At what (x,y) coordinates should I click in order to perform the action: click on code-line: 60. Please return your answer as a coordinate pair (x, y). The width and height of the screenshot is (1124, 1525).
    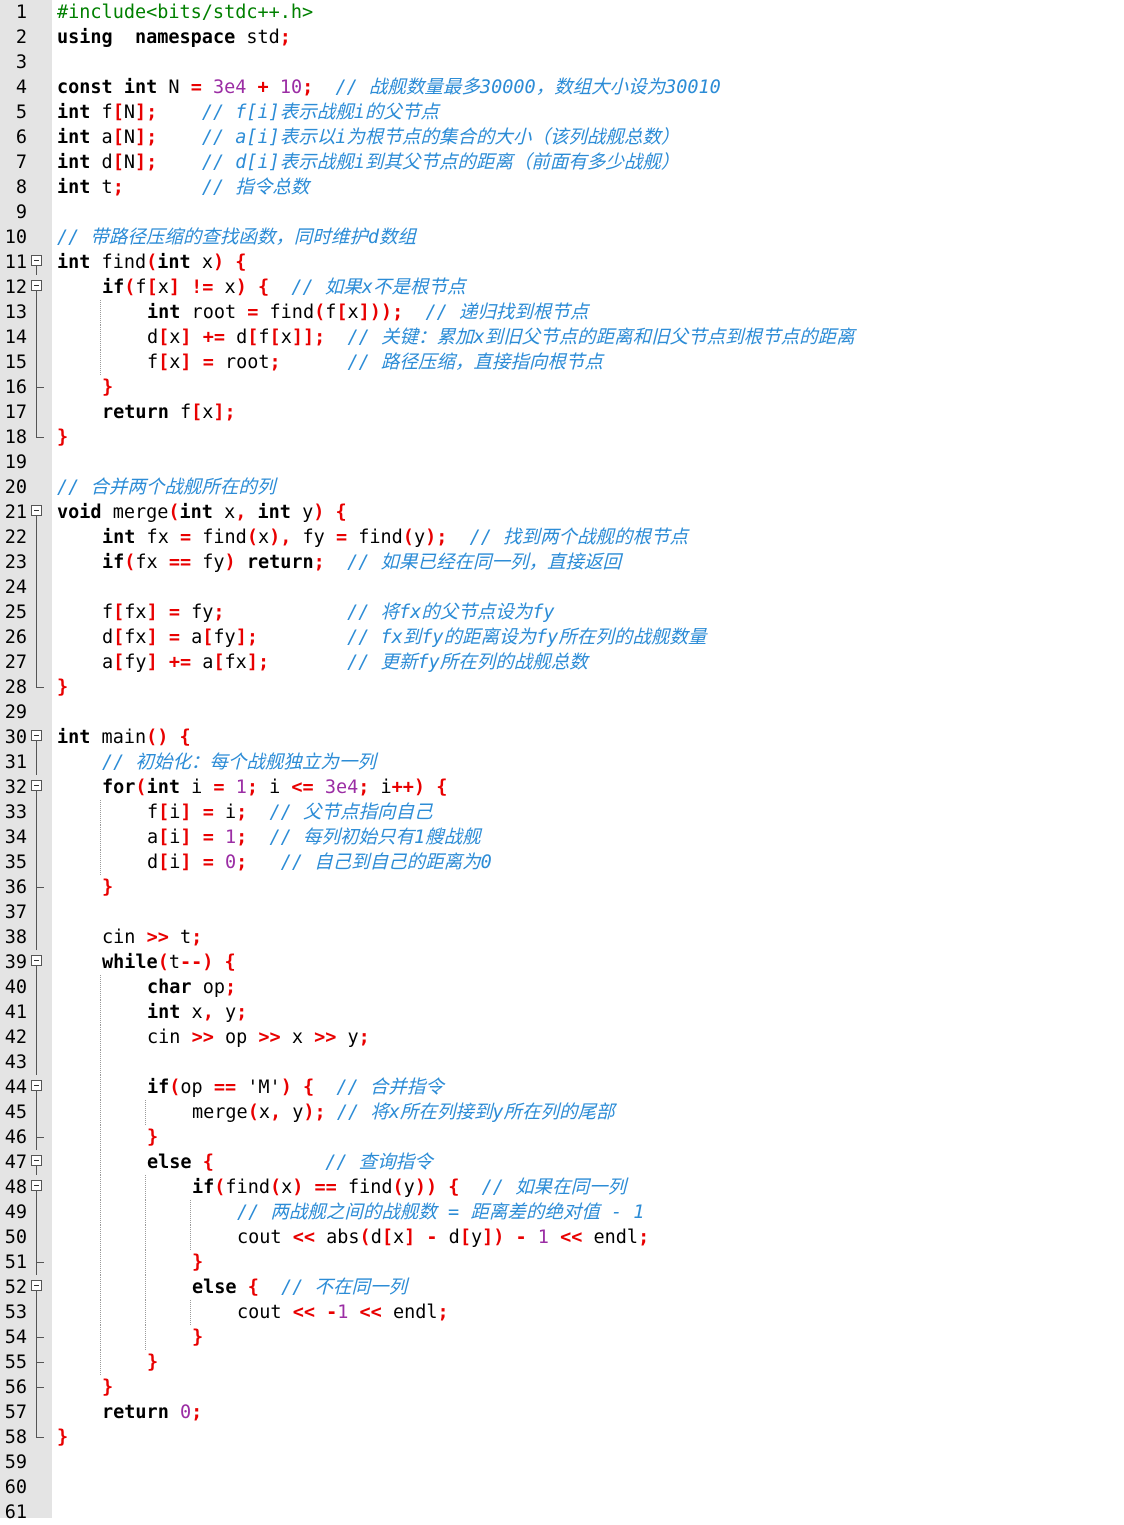
    Looking at the image, I should click on (562, 1487).